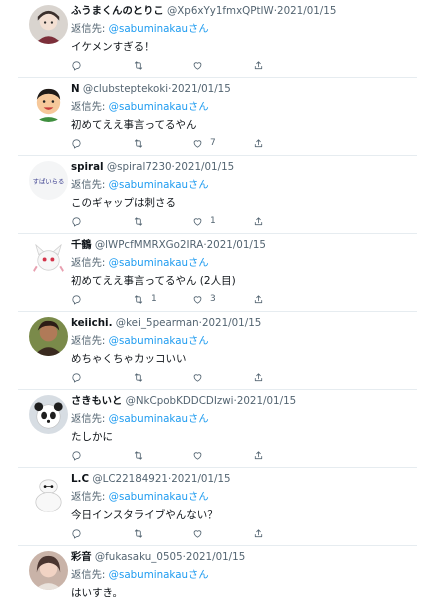 The image size is (425, 600). Describe the element at coordinates (149, 245) in the screenshot. I see `user-handle: @lWPcfMMRXGo2IRA` at that location.